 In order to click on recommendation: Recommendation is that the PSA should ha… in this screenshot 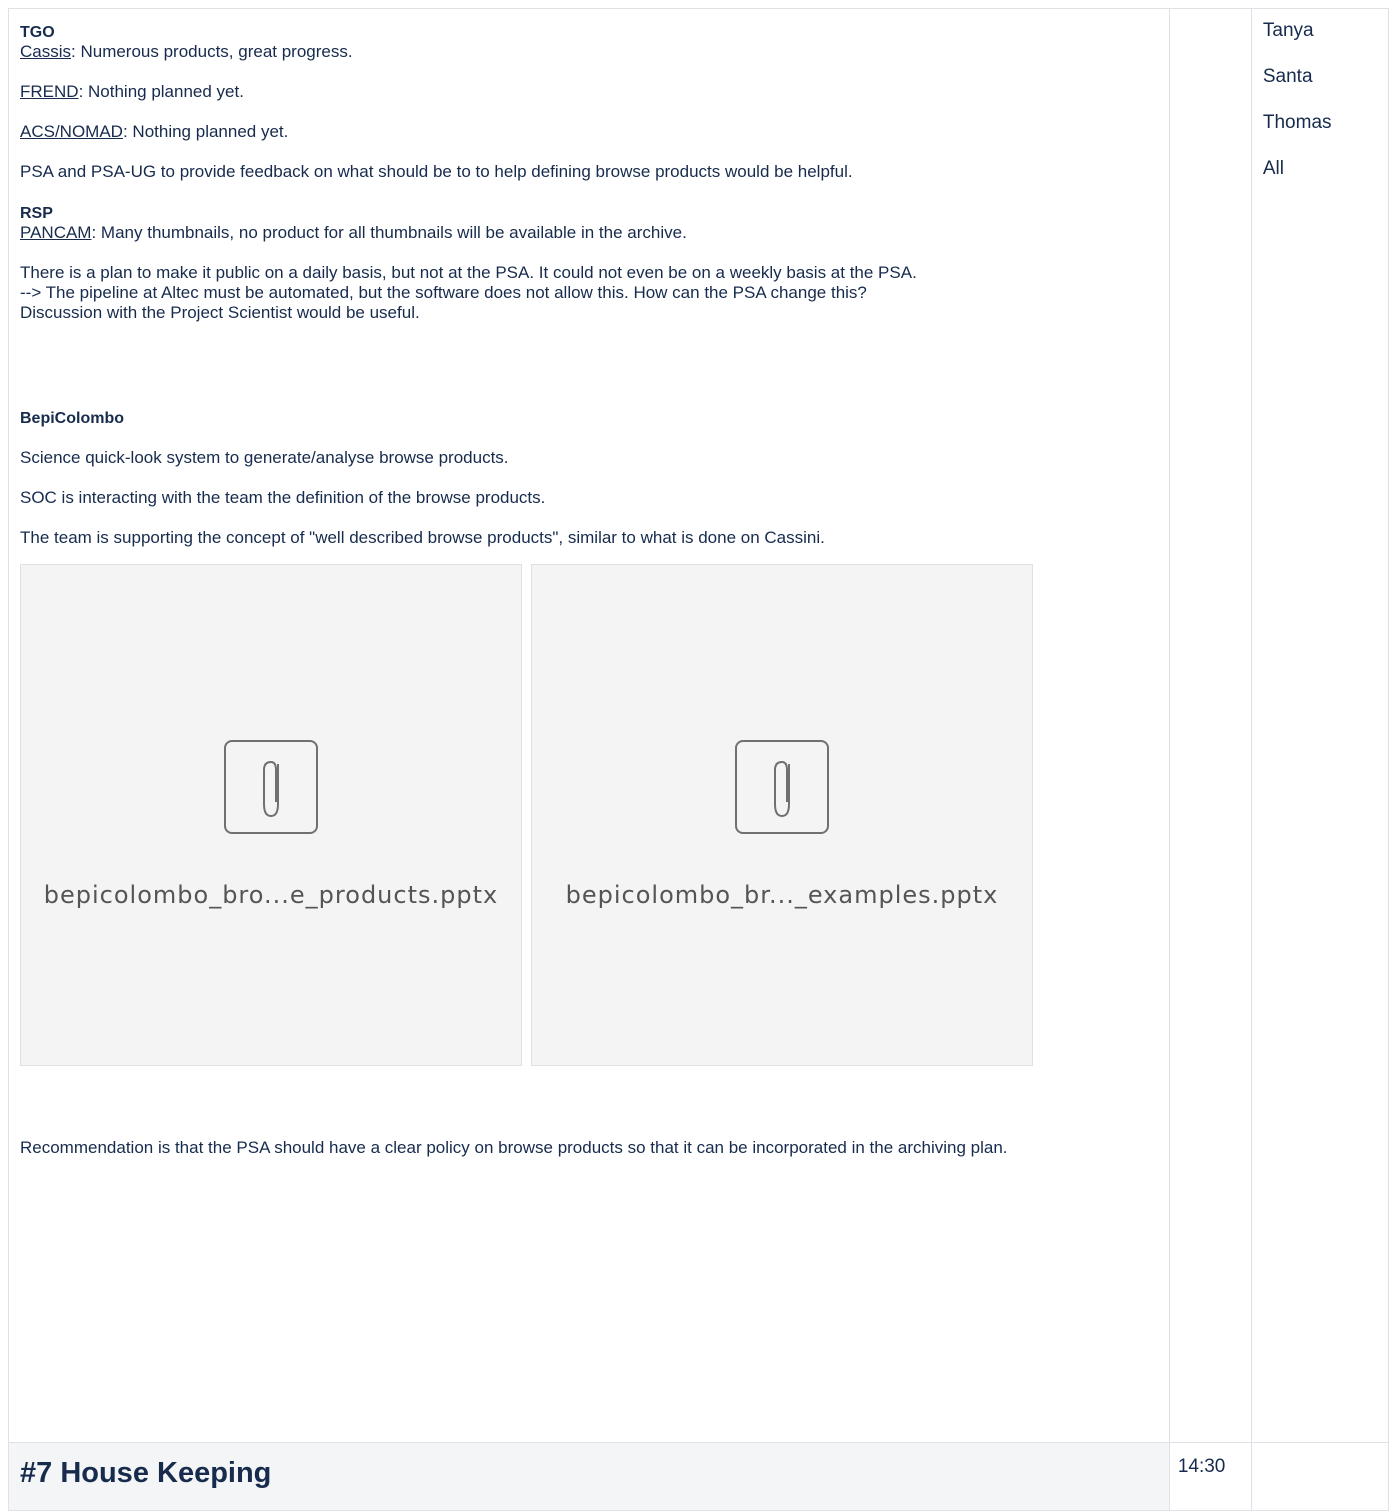, I will do `click(514, 1147)`.